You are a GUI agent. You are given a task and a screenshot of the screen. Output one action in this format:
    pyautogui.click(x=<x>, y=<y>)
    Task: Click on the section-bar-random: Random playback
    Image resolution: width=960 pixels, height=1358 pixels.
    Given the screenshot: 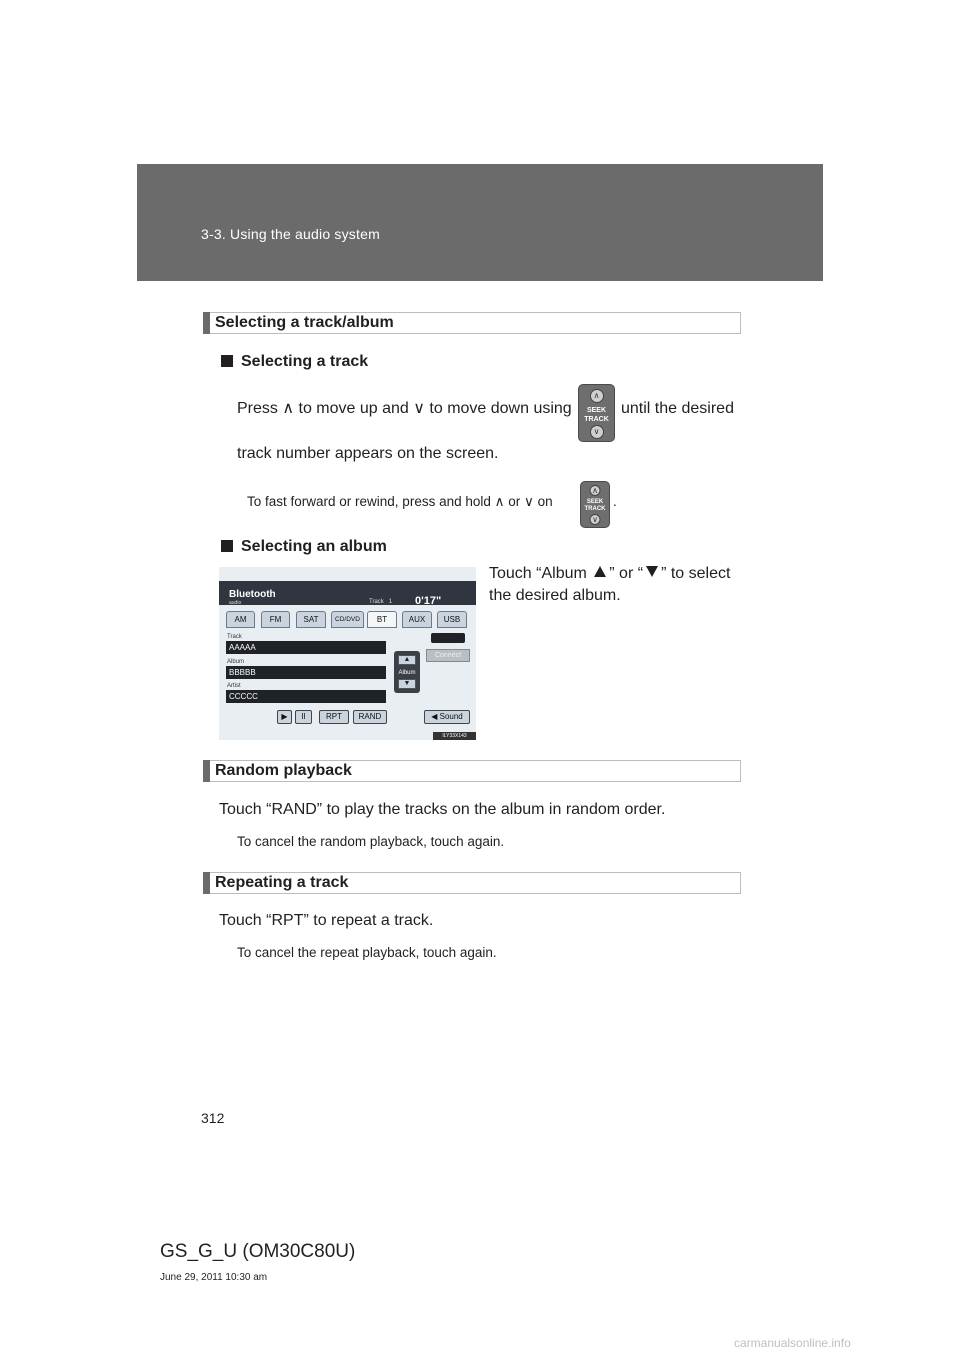 What is the action you would take?
    pyautogui.click(x=472, y=771)
    